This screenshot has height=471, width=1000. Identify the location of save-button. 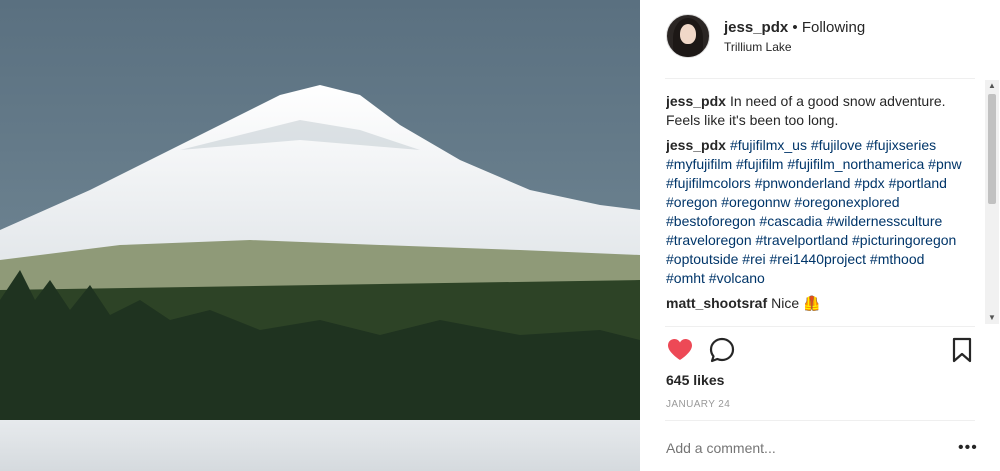
(962, 350).